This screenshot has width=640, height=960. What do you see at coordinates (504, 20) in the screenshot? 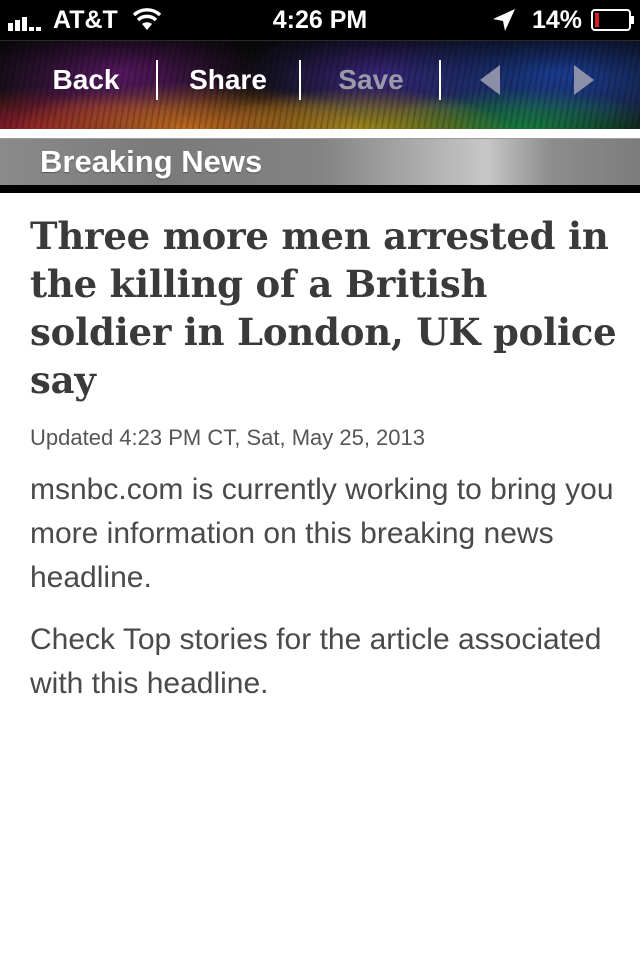
I see `location-arrow-icon` at bounding box center [504, 20].